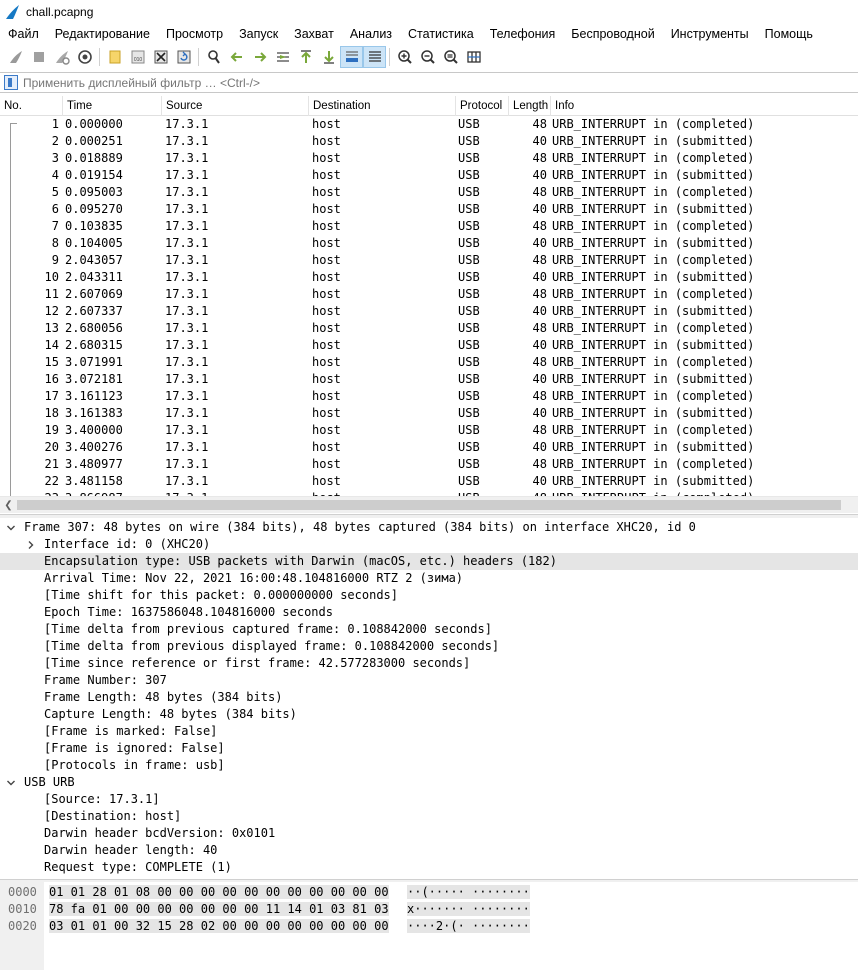  Describe the element at coordinates (530, 106) in the screenshot. I see `column-header-length: Length` at that location.